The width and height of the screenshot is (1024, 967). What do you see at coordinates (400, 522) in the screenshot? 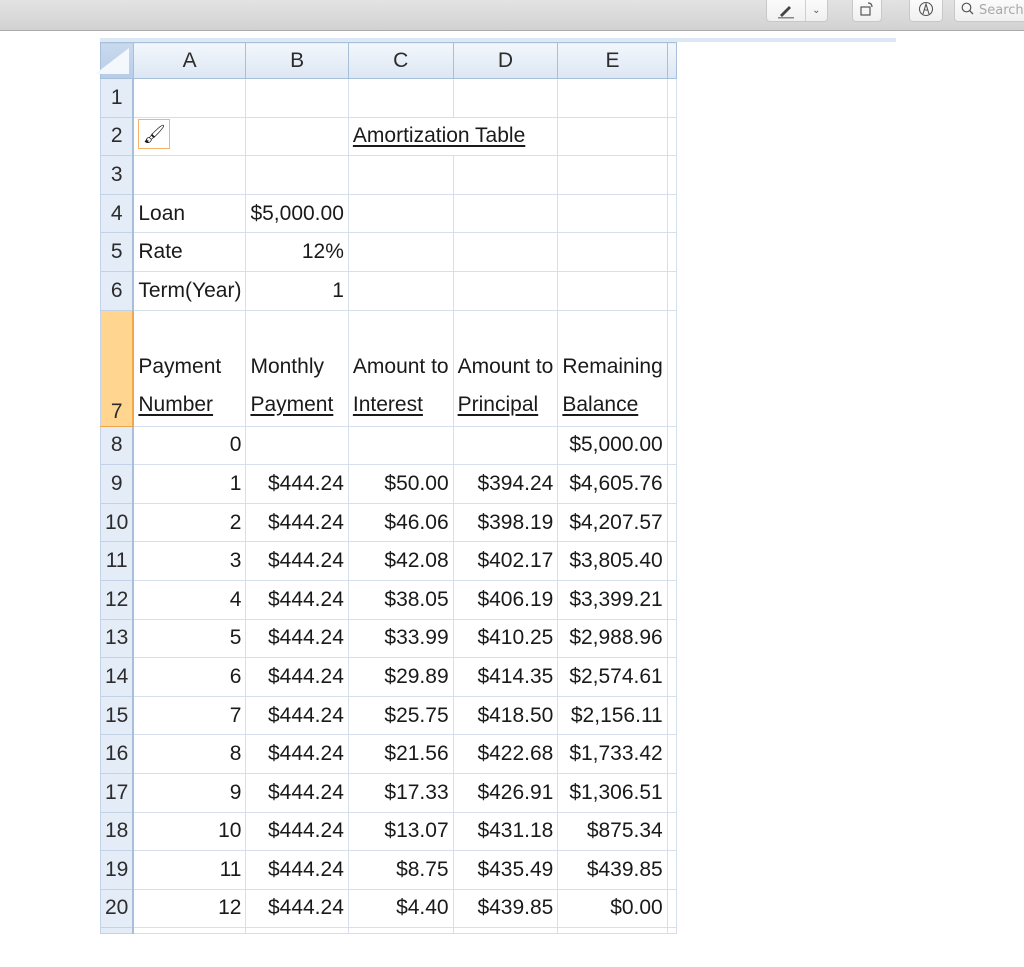
I see `interest-cell: $46.06` at bounding box center [400, 522].